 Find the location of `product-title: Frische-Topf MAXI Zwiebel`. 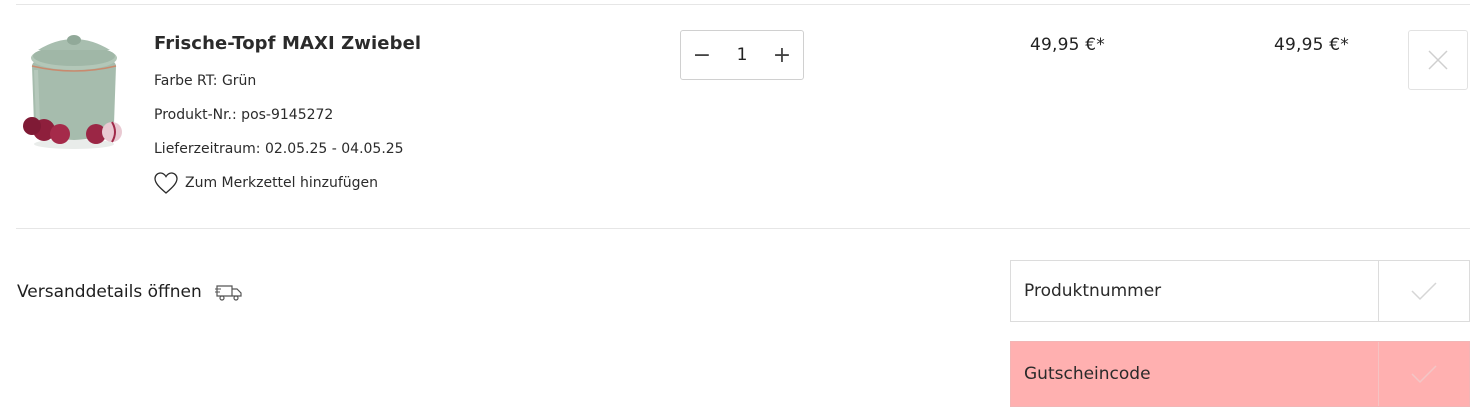

product-title: Frische-Topf MAXI Zwiebel is located at coordinates (287, 43).